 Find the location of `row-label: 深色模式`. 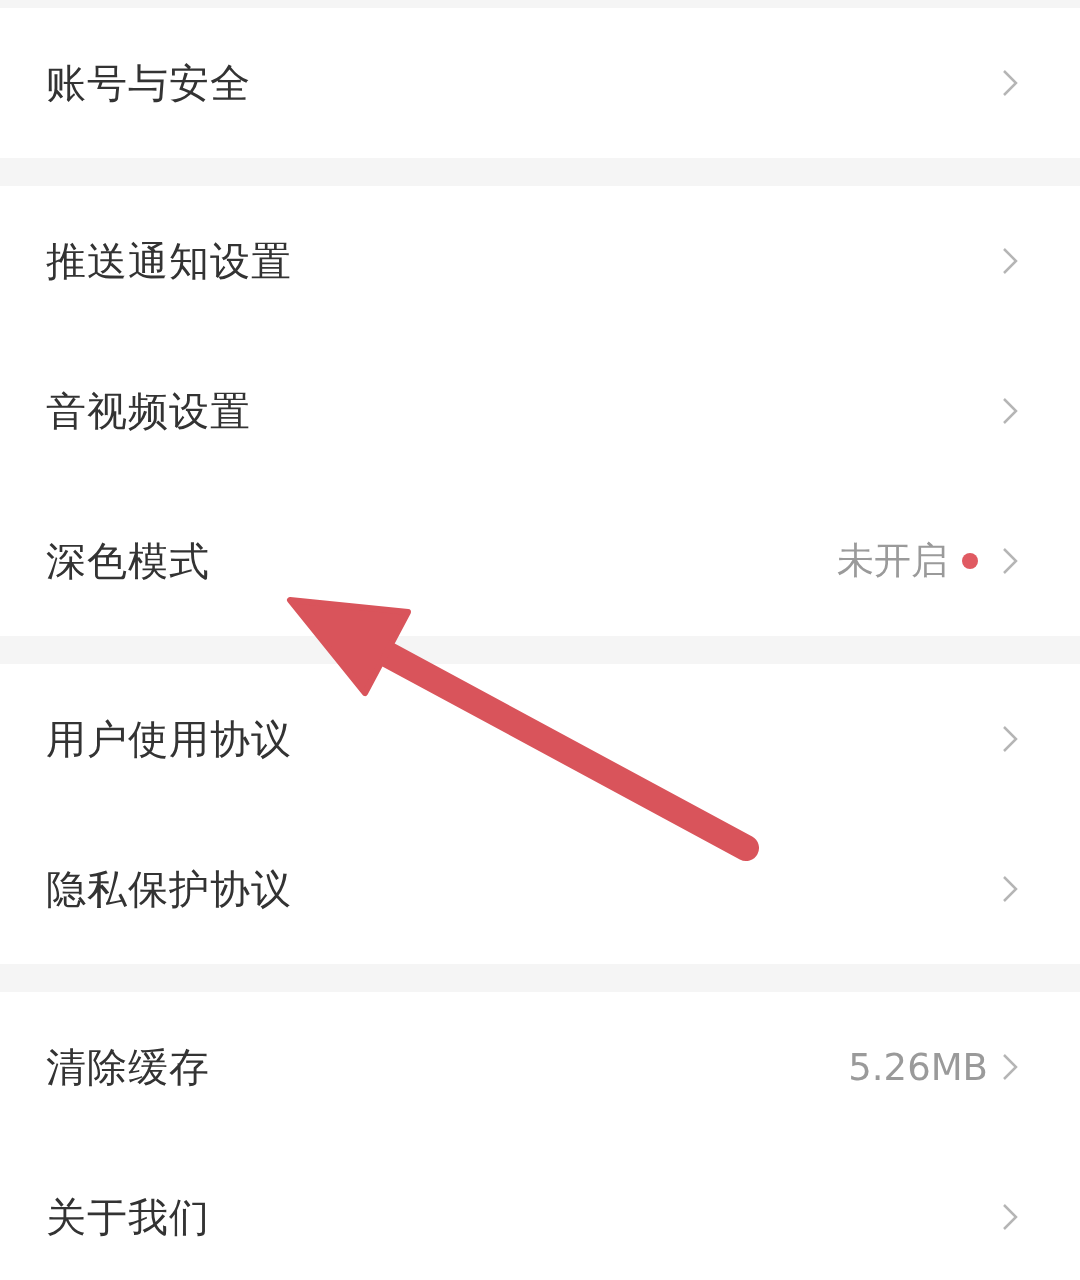

row-label: 深色模式 is located at coordinates (128, 561).